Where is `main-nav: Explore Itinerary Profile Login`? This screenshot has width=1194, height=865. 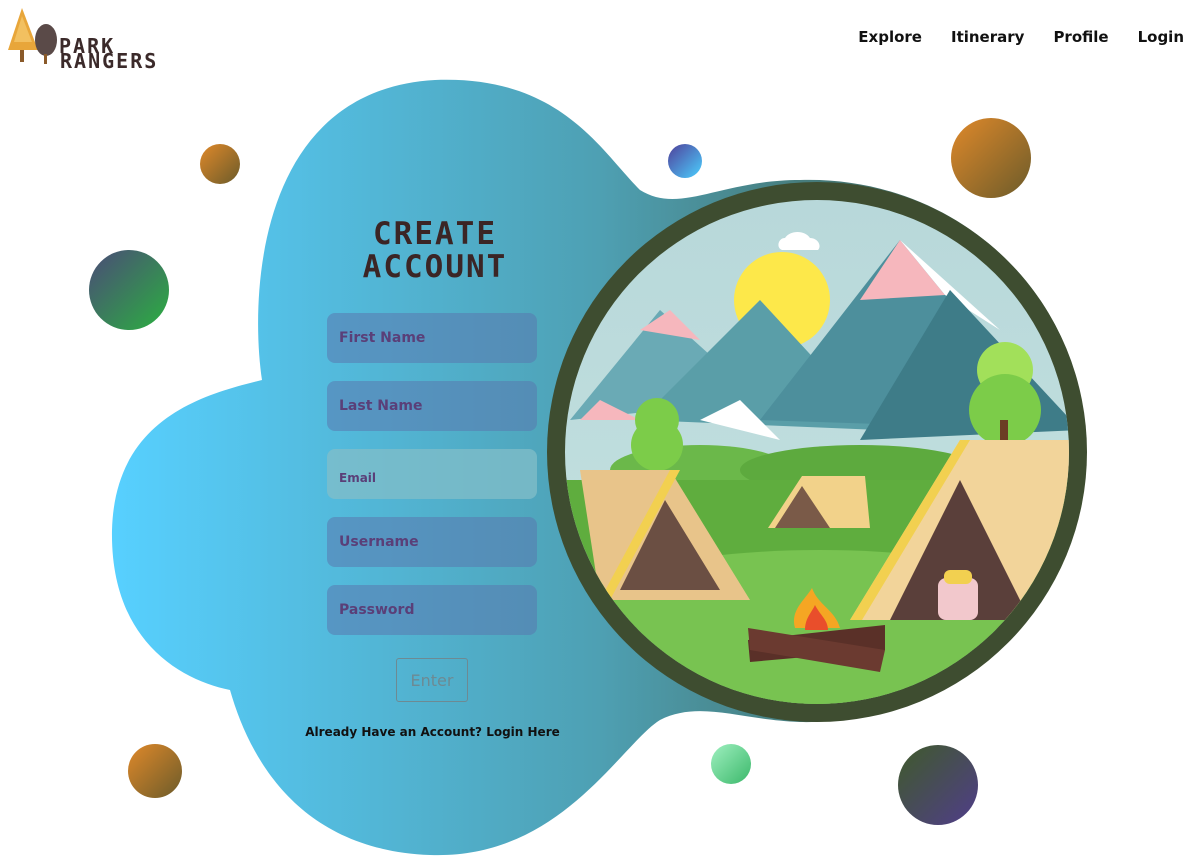
main-nav: Explore Itinerary Profile Login is located at coordinates (1021, 37).